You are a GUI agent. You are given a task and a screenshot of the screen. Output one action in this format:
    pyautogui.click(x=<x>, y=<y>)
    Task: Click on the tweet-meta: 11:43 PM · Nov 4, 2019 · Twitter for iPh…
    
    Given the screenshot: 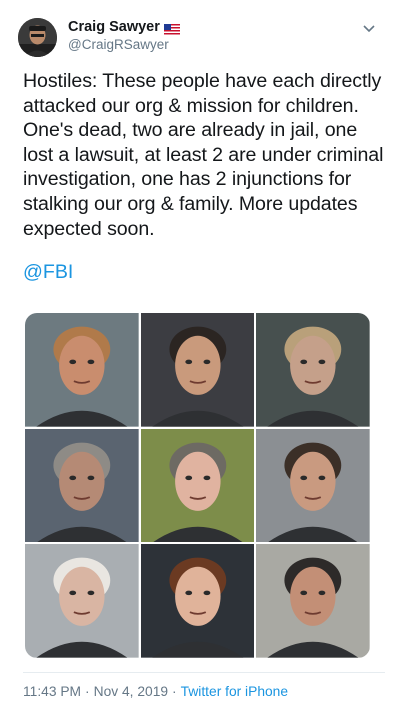 What is the action you would take?
    pyautogui.click(x=155, y=691)
    